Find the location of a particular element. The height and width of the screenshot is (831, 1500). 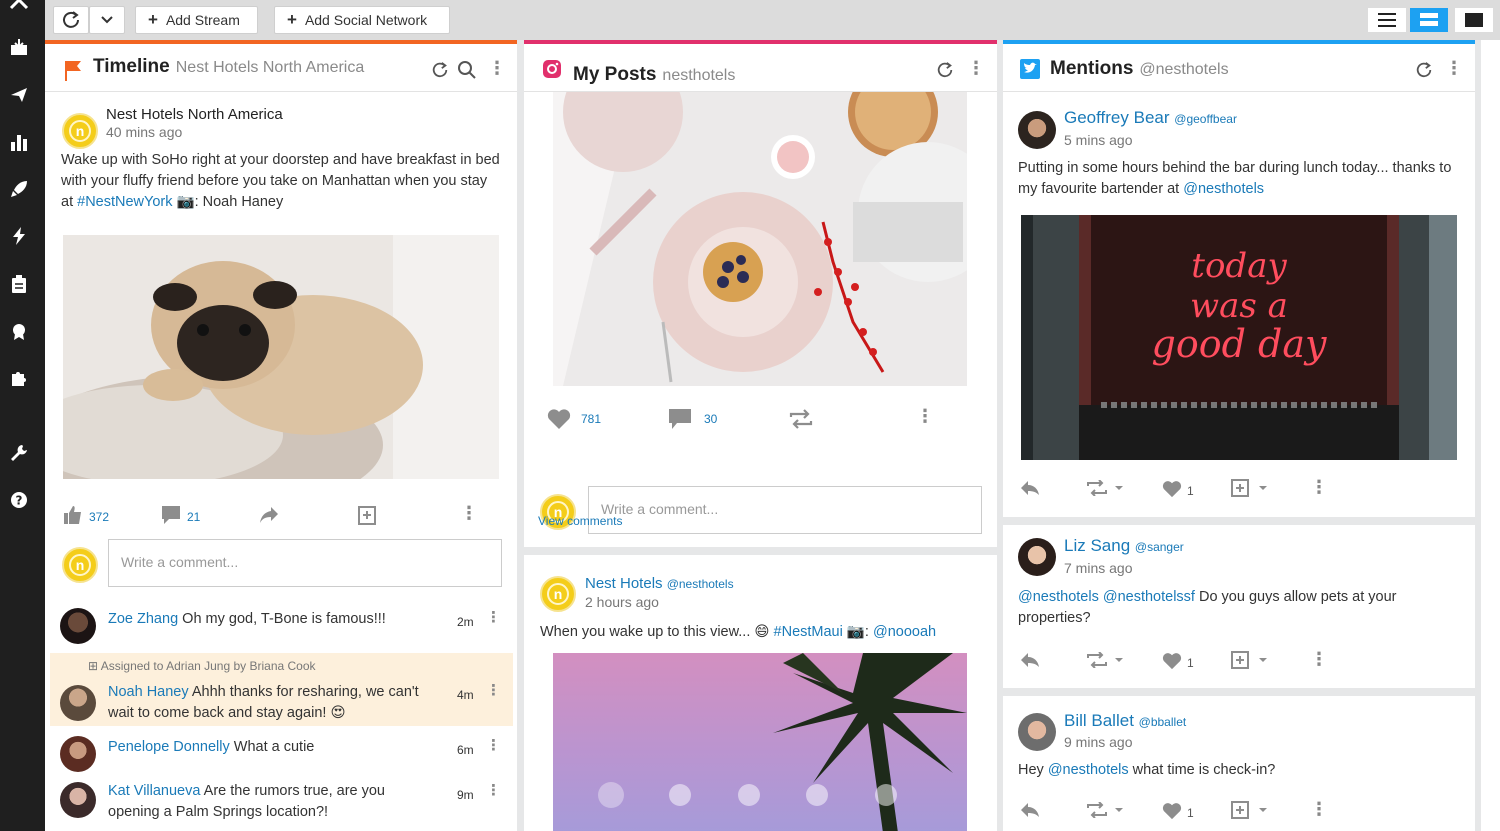

author-link: Geoffrey Bear is located at coordinates (1117, 117).